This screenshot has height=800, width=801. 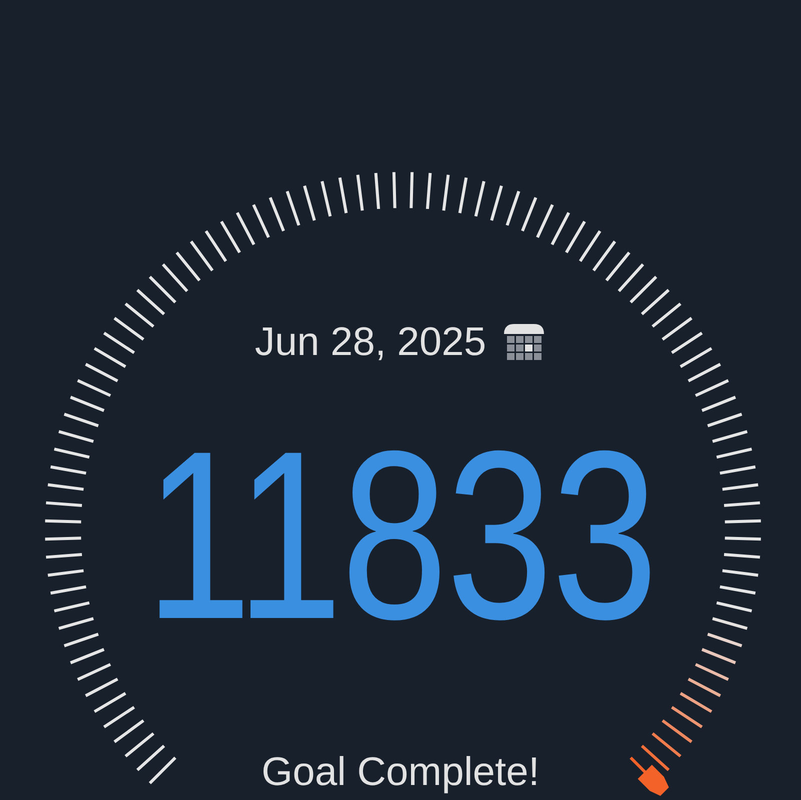 I want to click on calendar-icon, so click(x=524, y=342).